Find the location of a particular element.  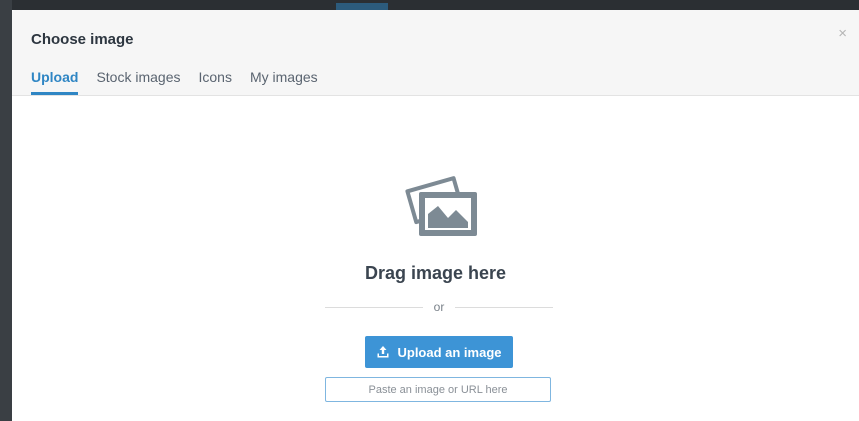

or-divider: or is located at coordinates (439, 308).